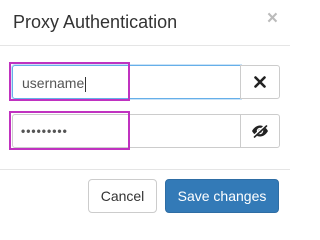  Describe the element at coordinates (54, 83) in the screenshot. I see `username-value: username` at that location.